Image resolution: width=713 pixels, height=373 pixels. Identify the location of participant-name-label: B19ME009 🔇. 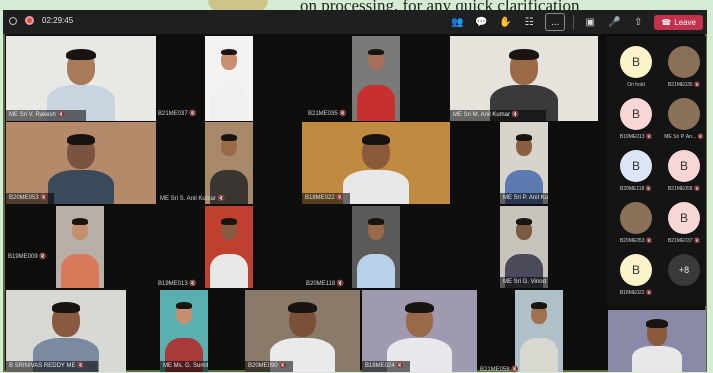
(27, 257).